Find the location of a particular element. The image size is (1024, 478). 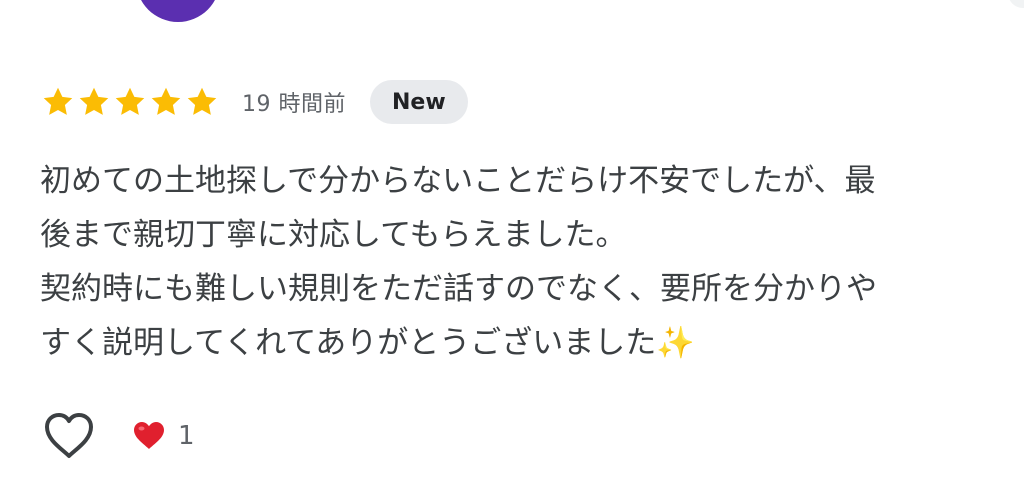

reaction-summary: 1 is located at coordinates (163, 436).